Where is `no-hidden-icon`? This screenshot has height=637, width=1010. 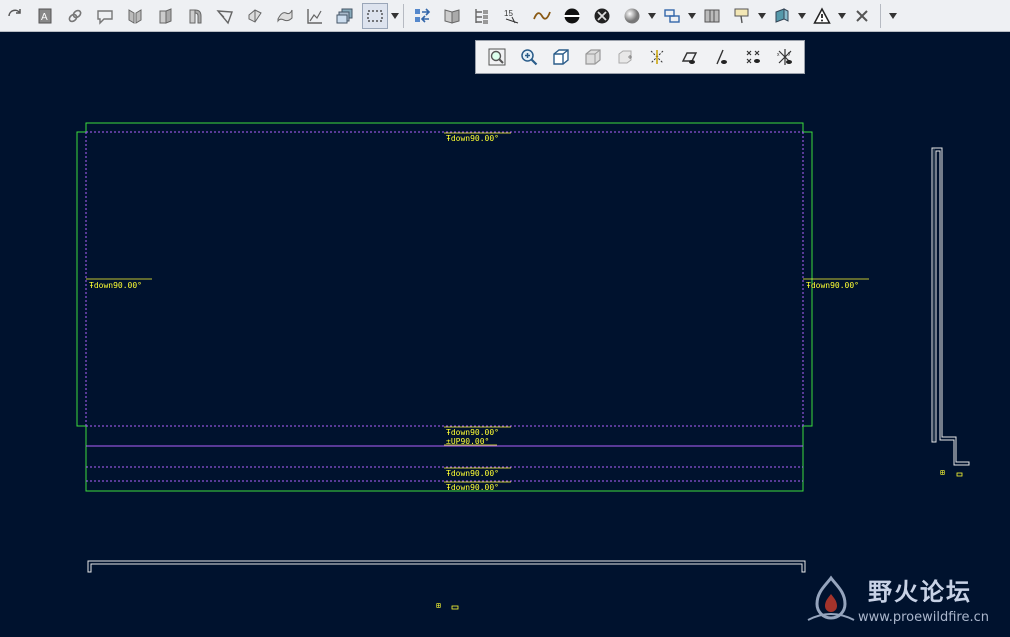
no-hidden-icon is located at coordinates (602, 16).